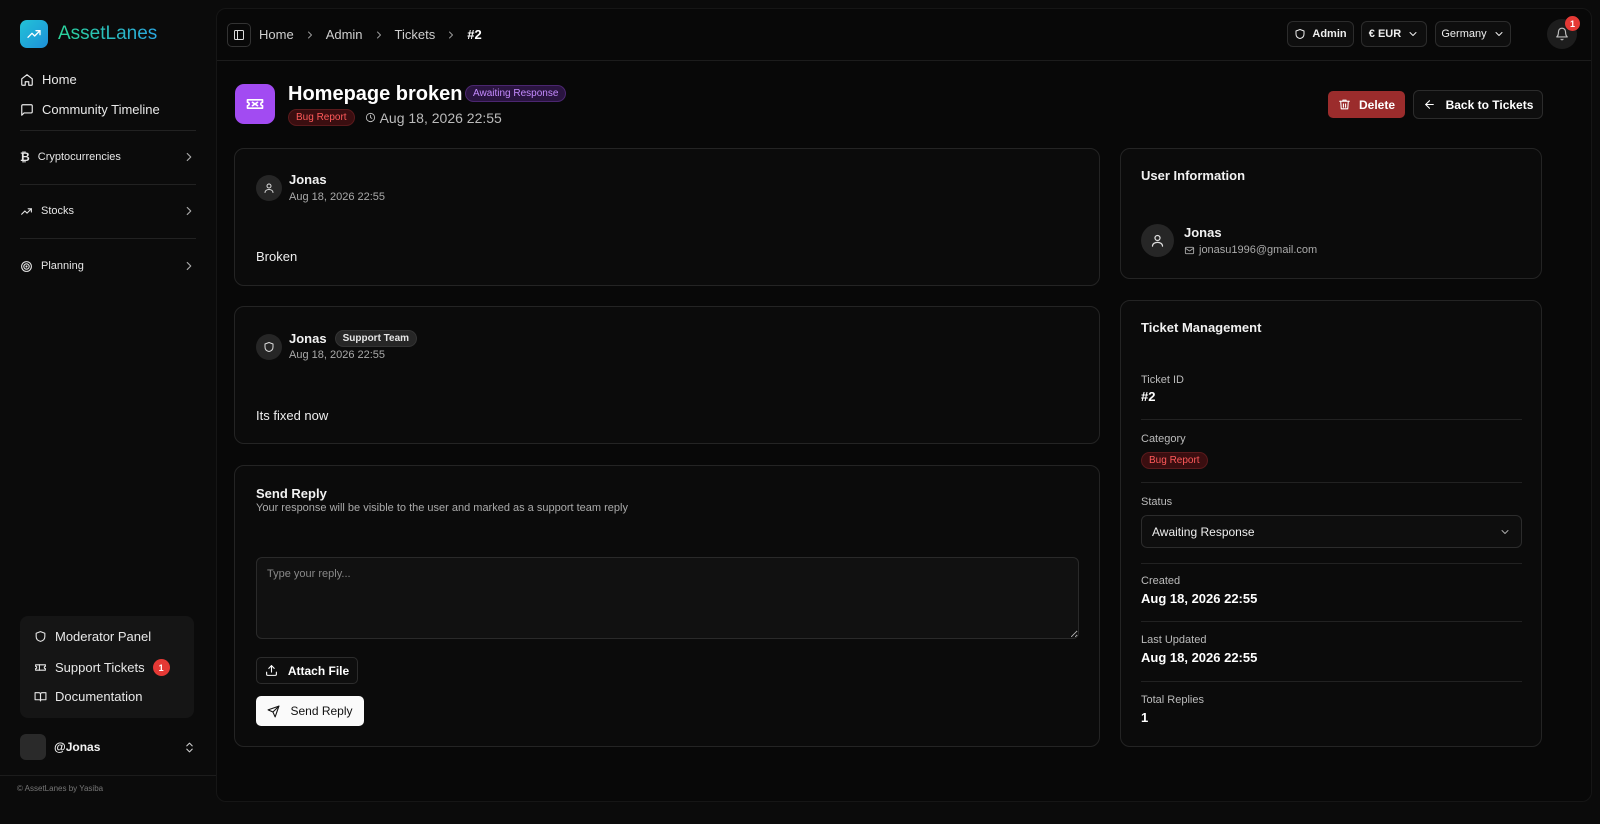  Describe the element at coordinates (33, 747) in the screenshot. I see `avatar` at that location.